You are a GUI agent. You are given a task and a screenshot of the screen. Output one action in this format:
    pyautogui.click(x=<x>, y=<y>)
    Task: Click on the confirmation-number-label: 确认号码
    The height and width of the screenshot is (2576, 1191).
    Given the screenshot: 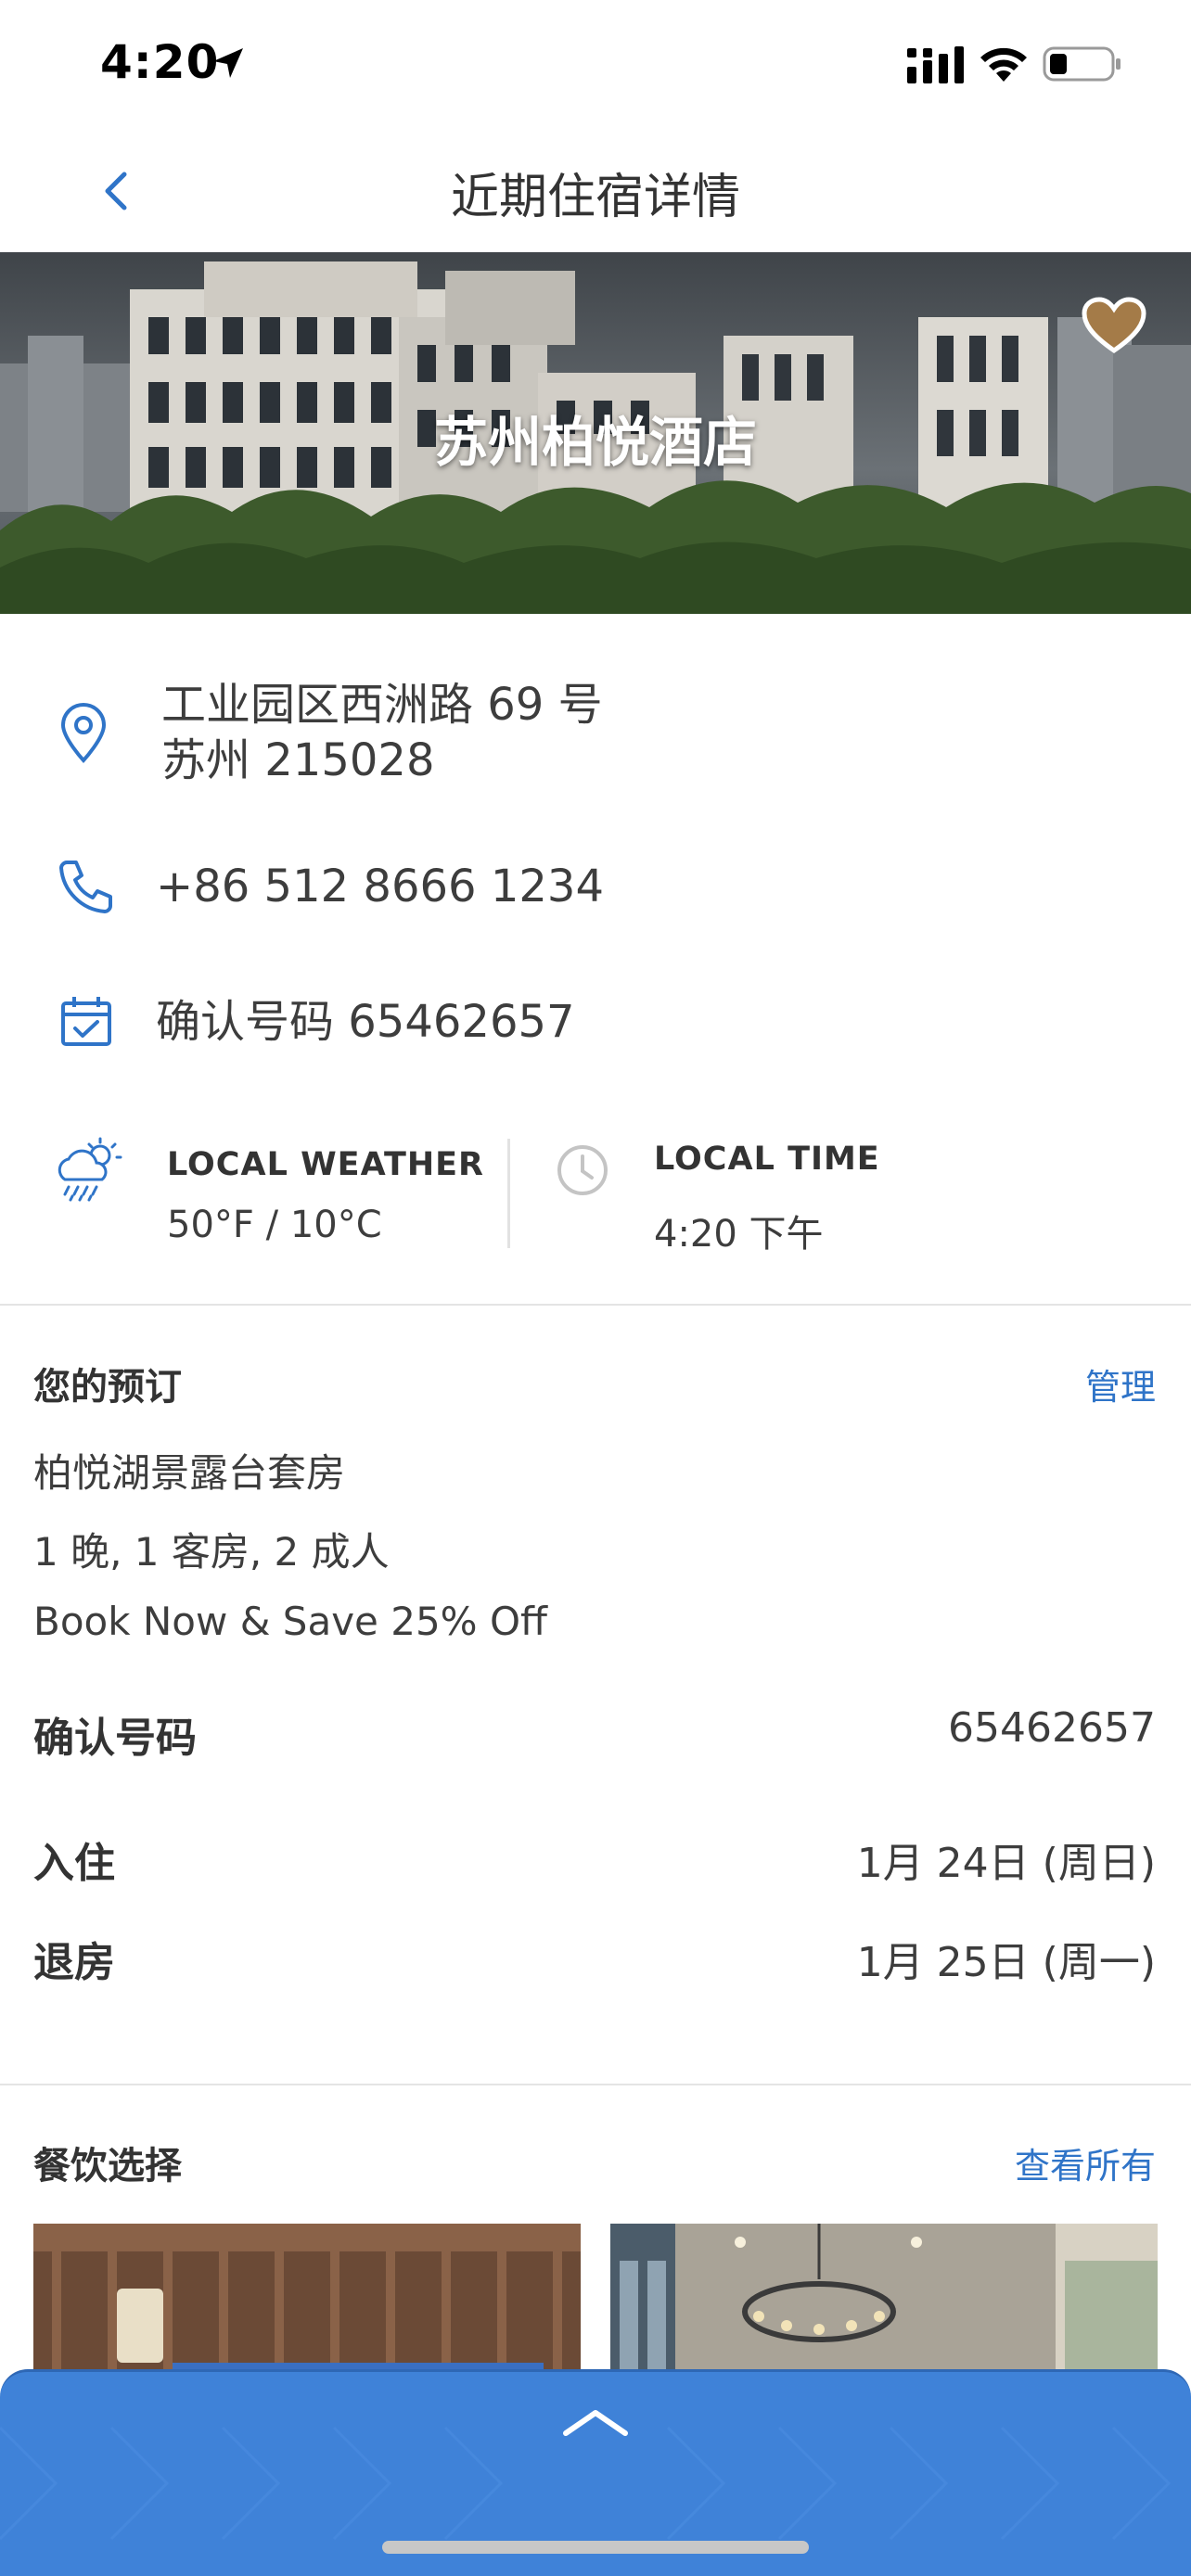 What is the action you would take?
    pyautogui.click(x=115, y=1739)
    